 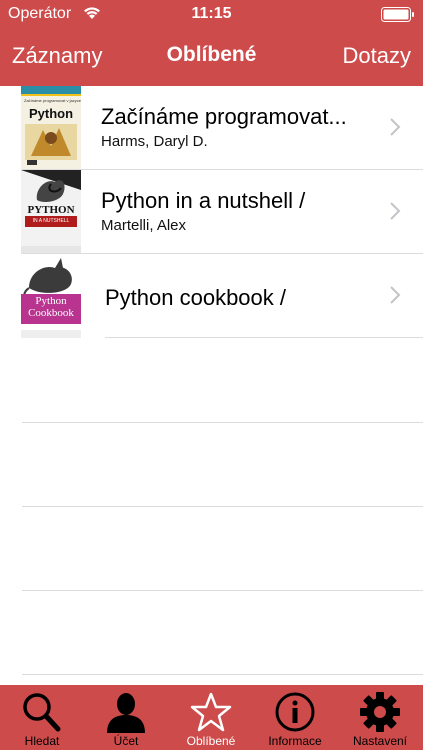 I want to click on queries-button: Dotazy, so click(x=377, y=56).